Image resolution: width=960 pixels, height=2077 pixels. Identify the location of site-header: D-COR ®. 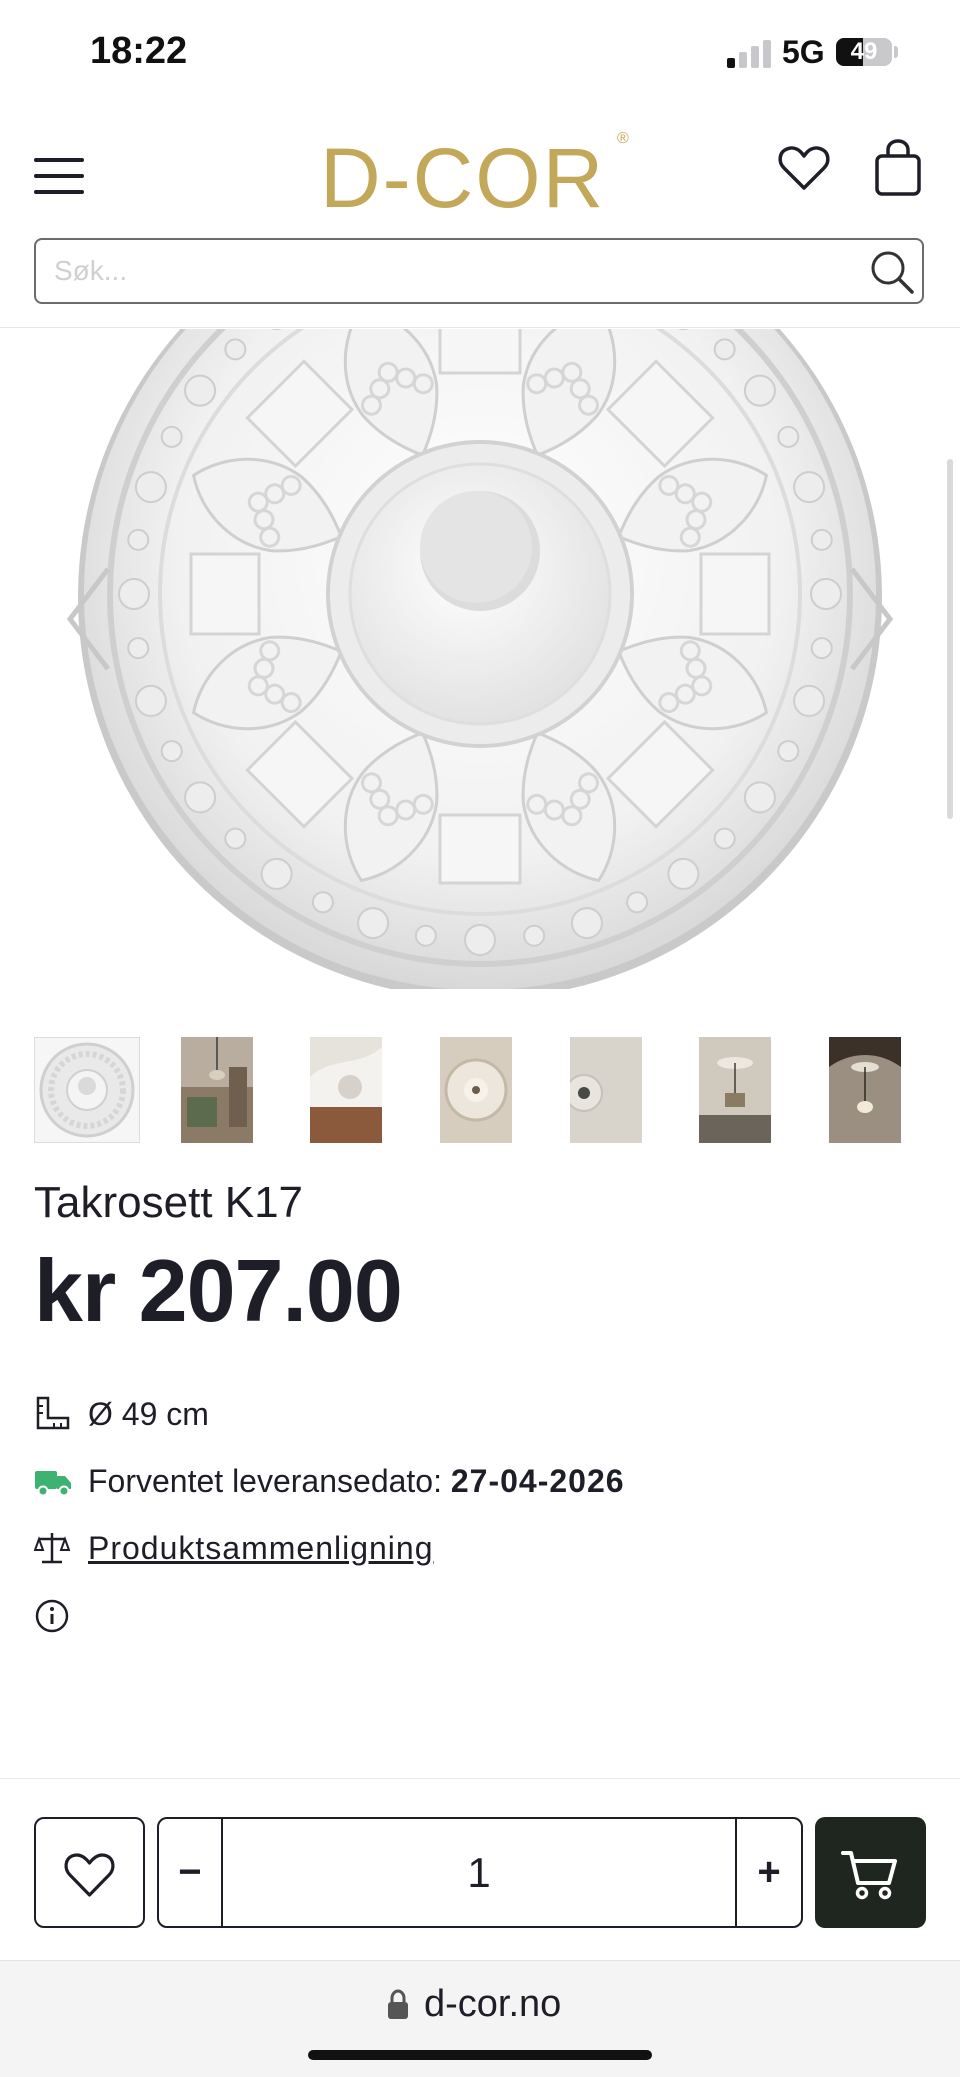
(480, 219).